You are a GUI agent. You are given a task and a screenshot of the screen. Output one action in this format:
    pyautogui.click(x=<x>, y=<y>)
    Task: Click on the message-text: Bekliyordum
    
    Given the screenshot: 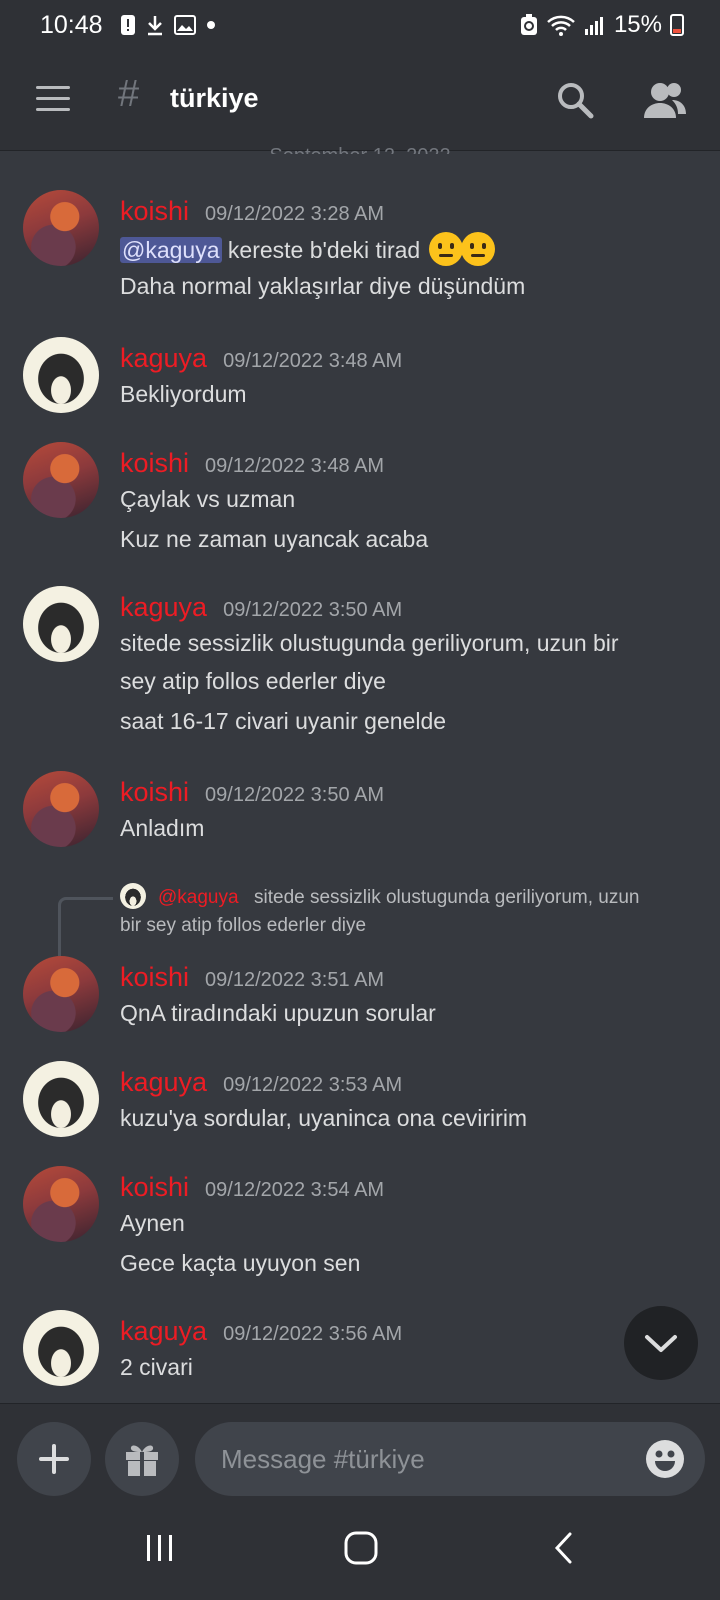 What is the action you would take?
    pyautogui.click(x=183, y=394)
    